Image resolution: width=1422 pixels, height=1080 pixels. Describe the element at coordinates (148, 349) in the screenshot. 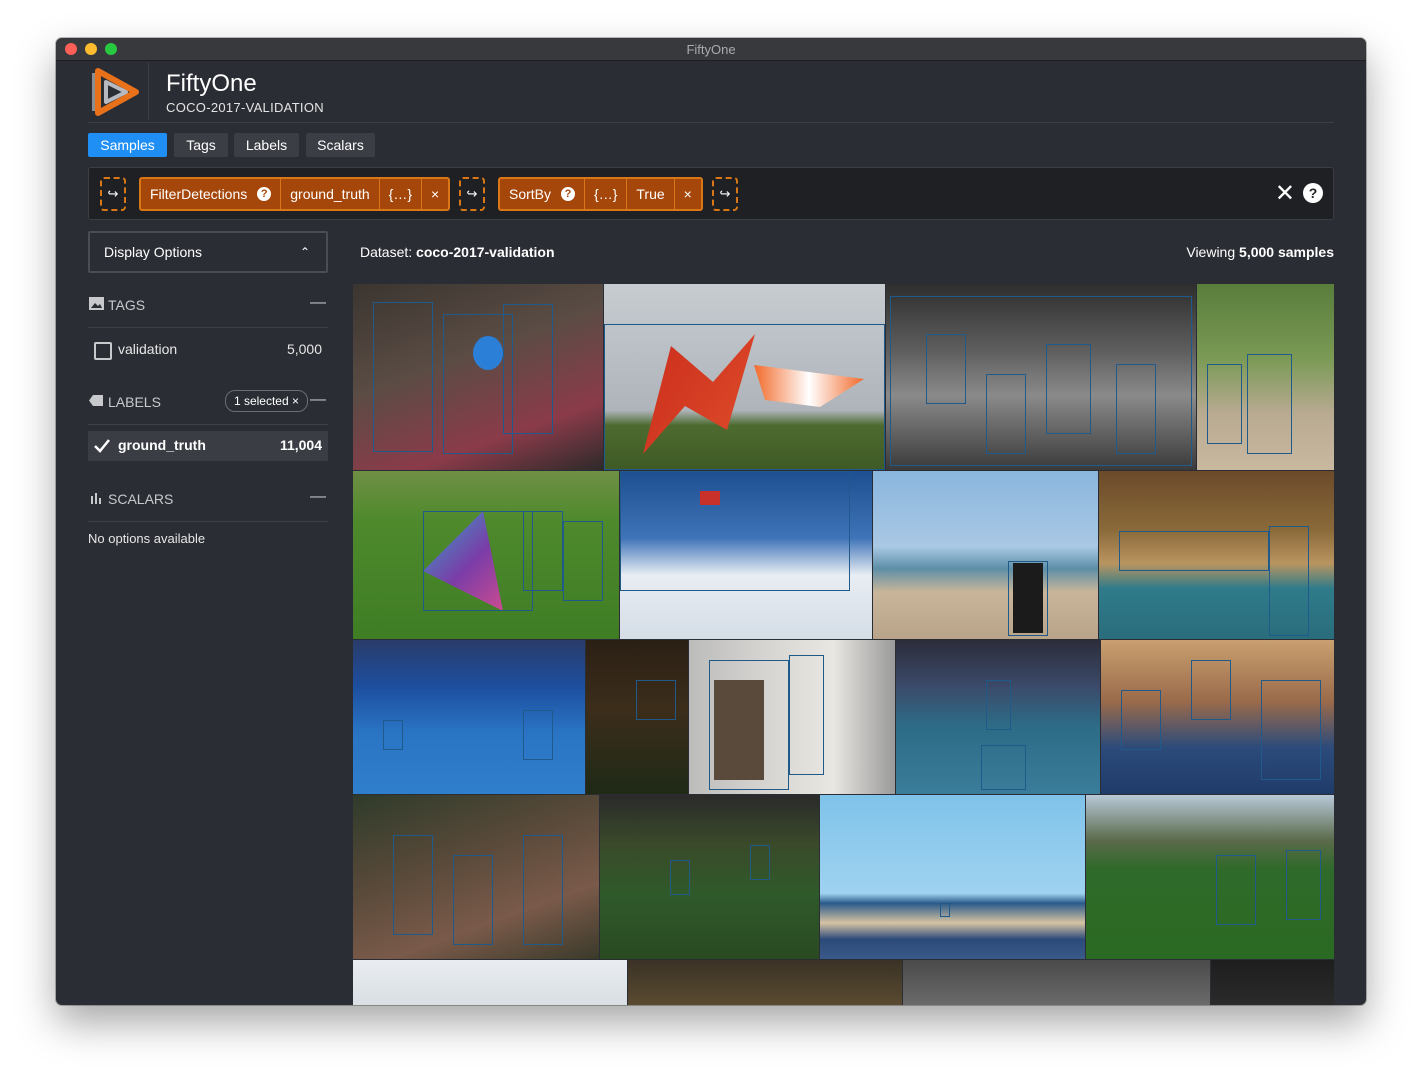

I see `tag-label: validation` at that location.